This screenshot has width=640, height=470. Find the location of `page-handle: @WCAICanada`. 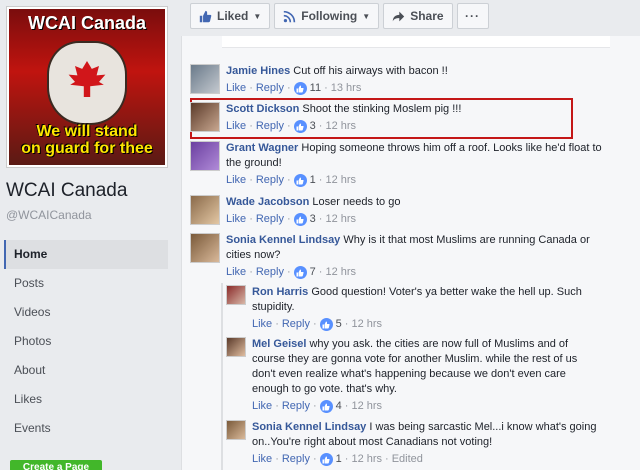

page-handle: @WCAICanada is located at coordinates (49, 215).